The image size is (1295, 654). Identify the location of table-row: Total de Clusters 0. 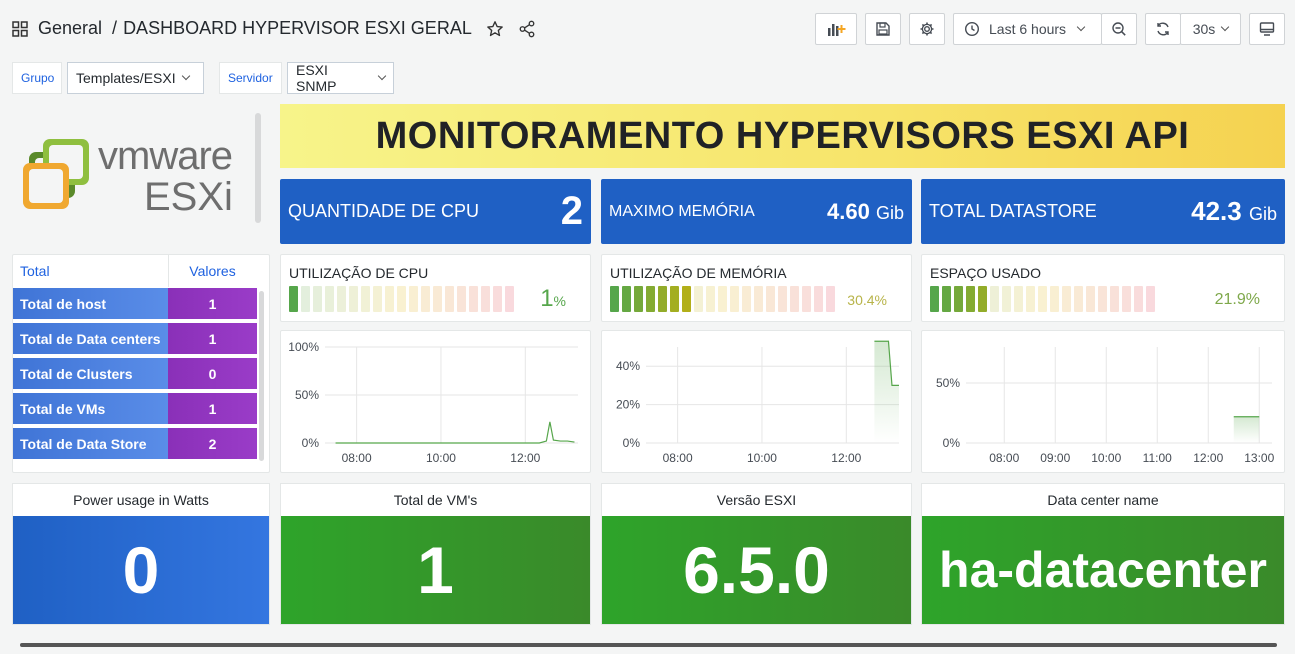
(142, 374).